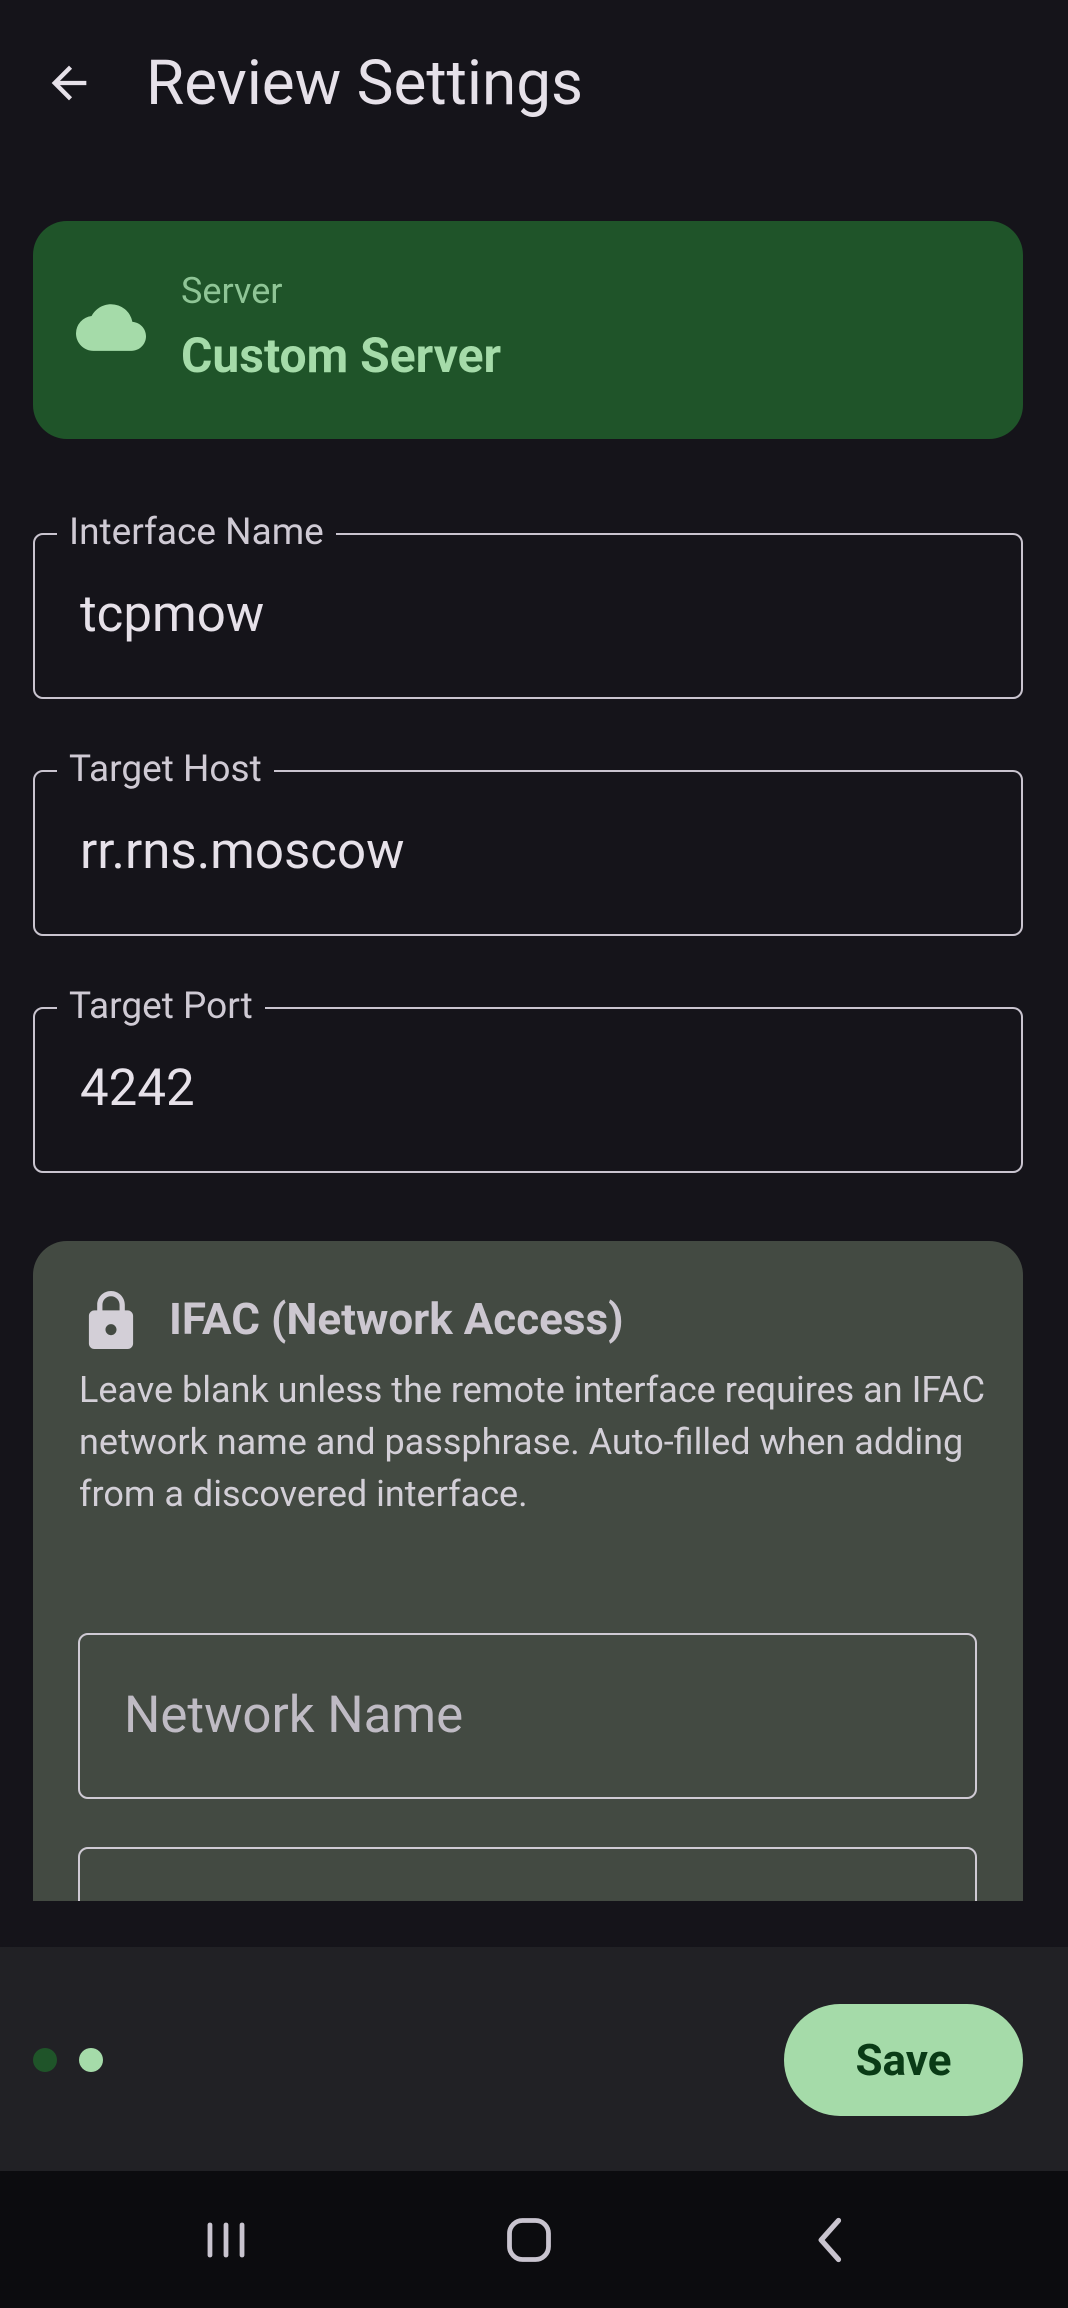  I want to click on target-port-label: Target Port, so click(161, 1007).